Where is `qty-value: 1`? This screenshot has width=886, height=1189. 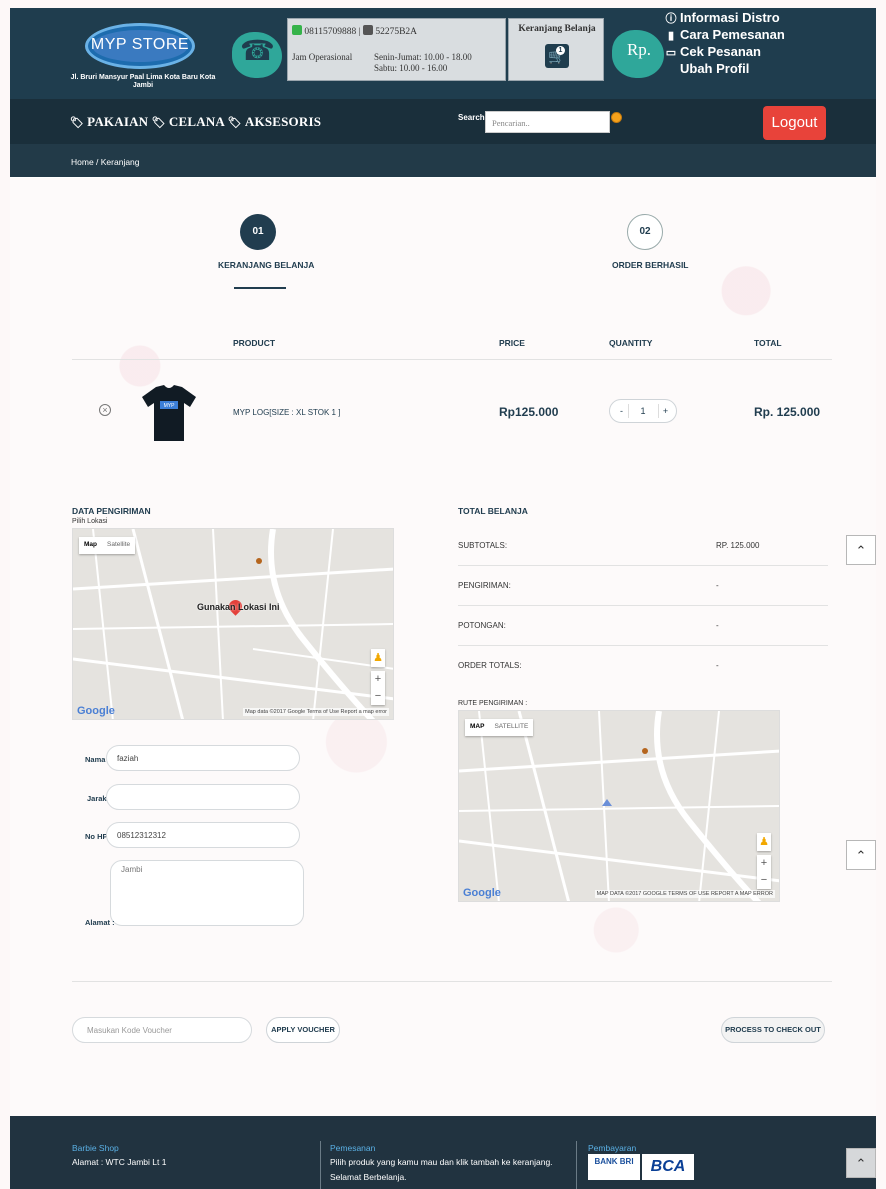 qty-value: 1 is located at coordinates (643, 411).